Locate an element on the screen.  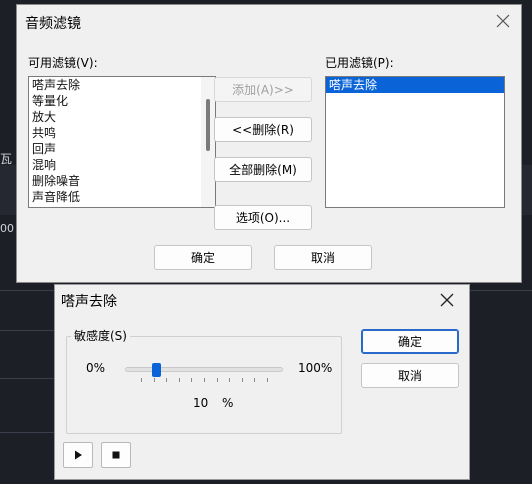
list-item: 等量化 is located at coordinates (122, 101).